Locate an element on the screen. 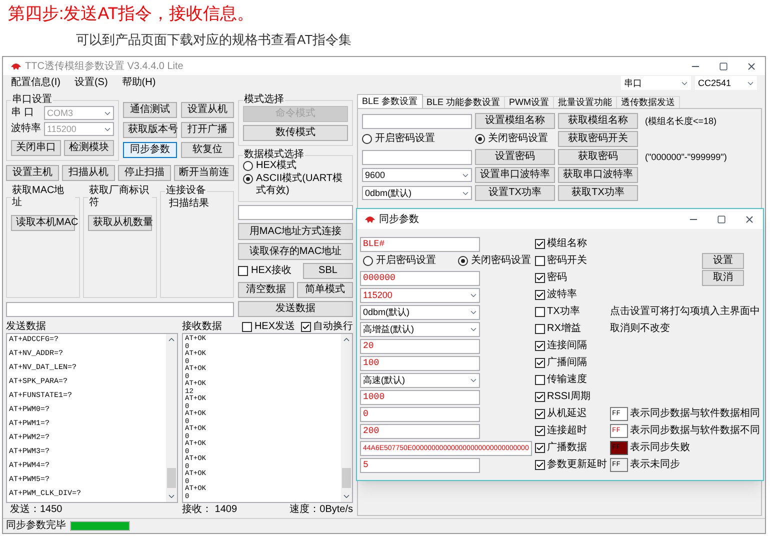 The image size is (770, 546). command-button: 同步参数 is located at coordinates (149, 150).